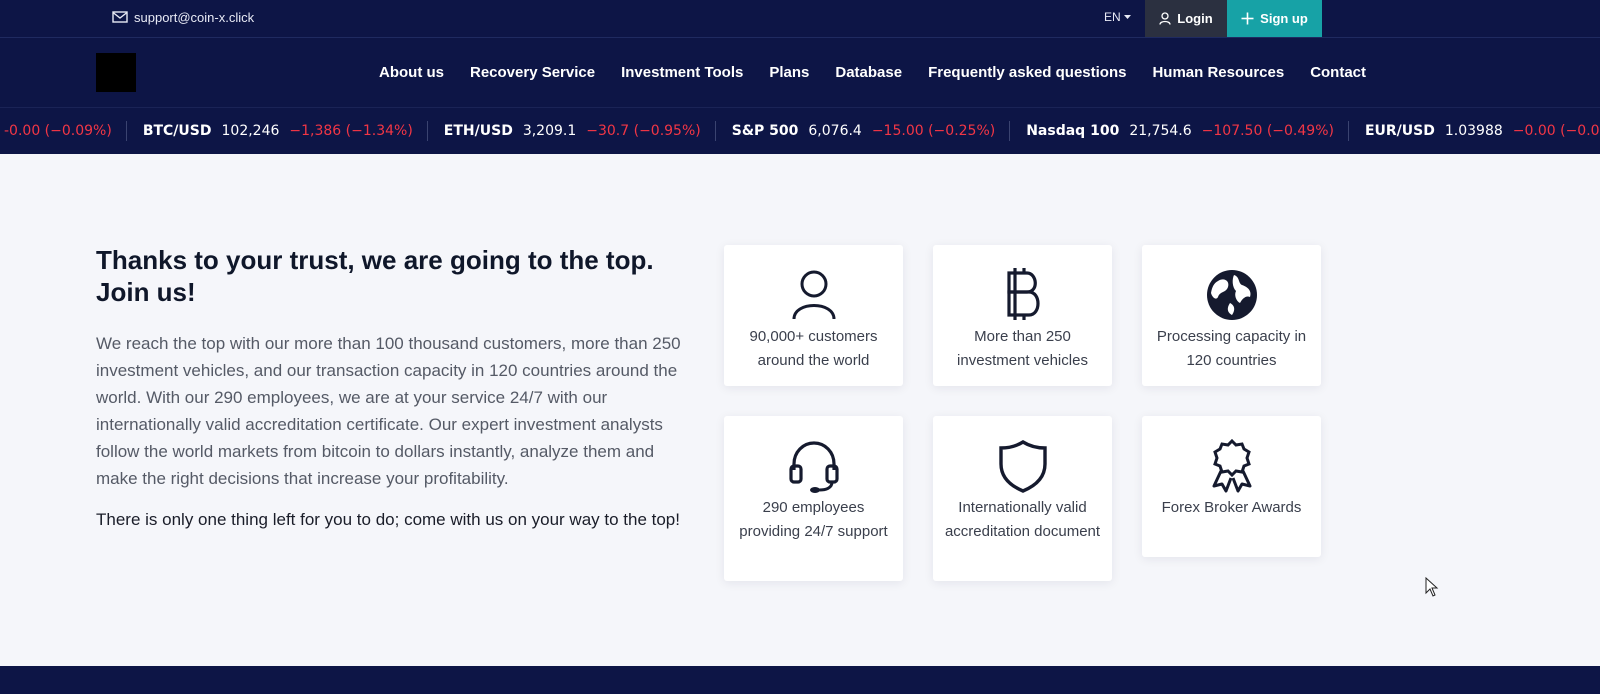 The image size is (1600, 694). What do you see at coordinates (813, 498) in the screenshot?
I see `feature-card-employees: 290 employees providing 24/7 support` at bounding box center [813, 498].